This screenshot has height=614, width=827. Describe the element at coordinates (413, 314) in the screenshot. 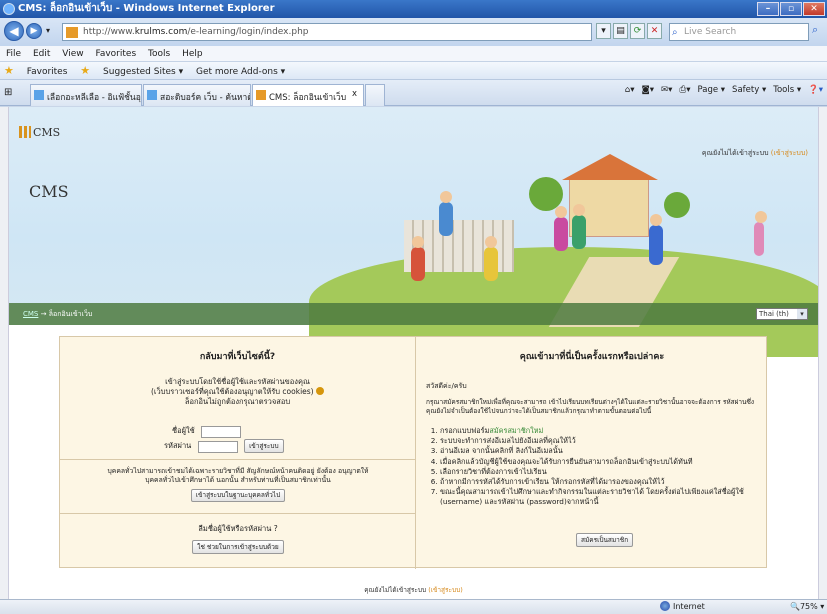

I see `breadcrumb: CMS → ล็อกอินเข้าเว็บ Thai (th) ▾` at that location.